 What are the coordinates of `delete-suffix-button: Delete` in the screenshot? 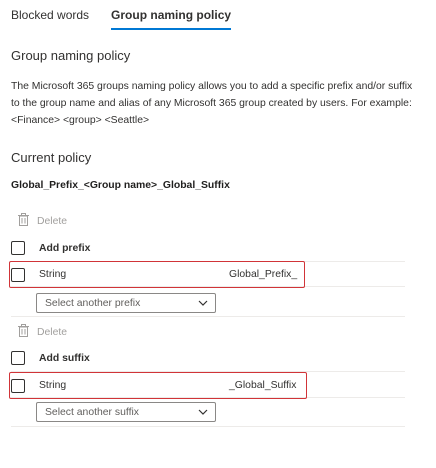 It's located at (42, 332).